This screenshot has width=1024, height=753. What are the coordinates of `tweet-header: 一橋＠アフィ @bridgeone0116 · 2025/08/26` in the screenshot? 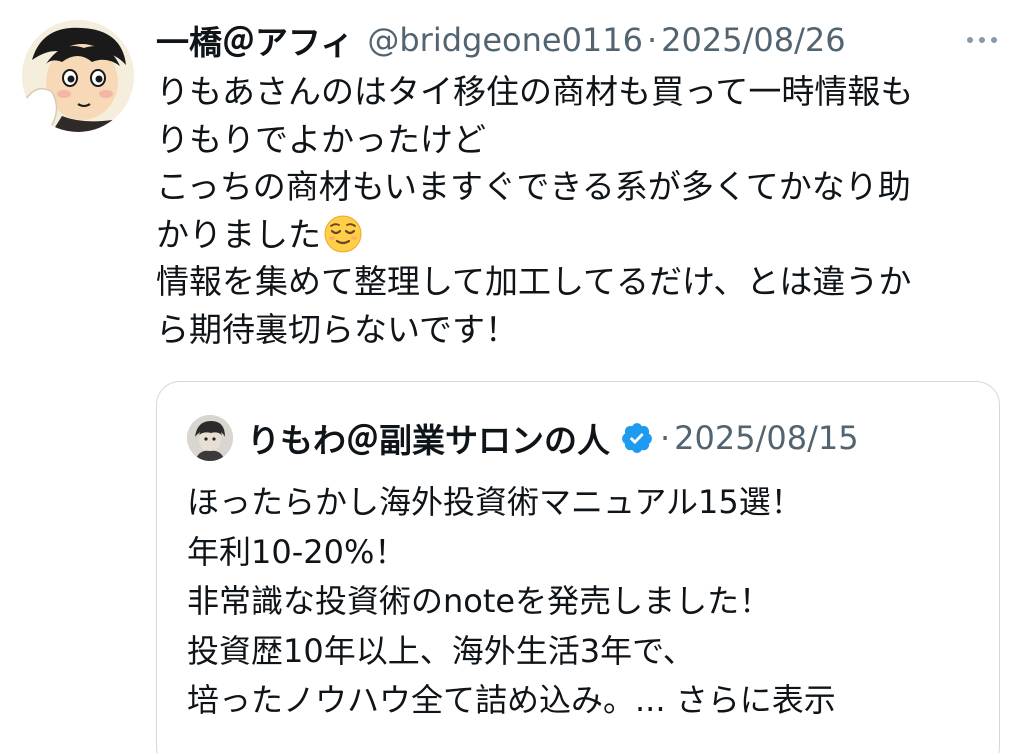 It's located at (501, 40).